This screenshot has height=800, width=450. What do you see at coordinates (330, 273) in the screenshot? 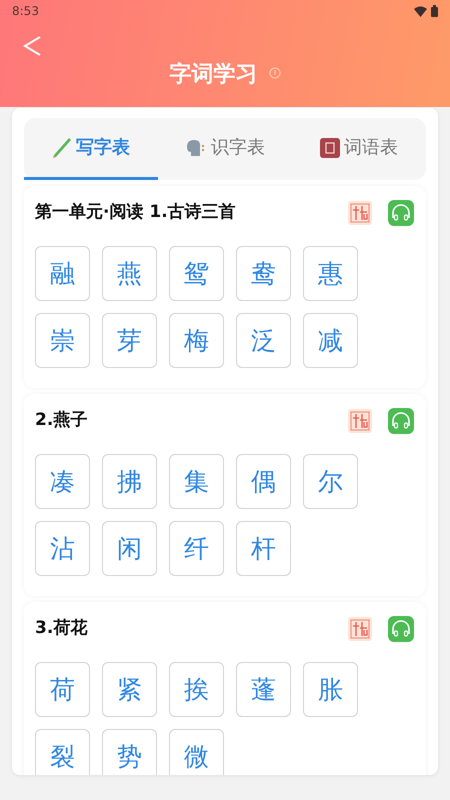
I see `character-tile: 惠` at bounding box center [330, 273].